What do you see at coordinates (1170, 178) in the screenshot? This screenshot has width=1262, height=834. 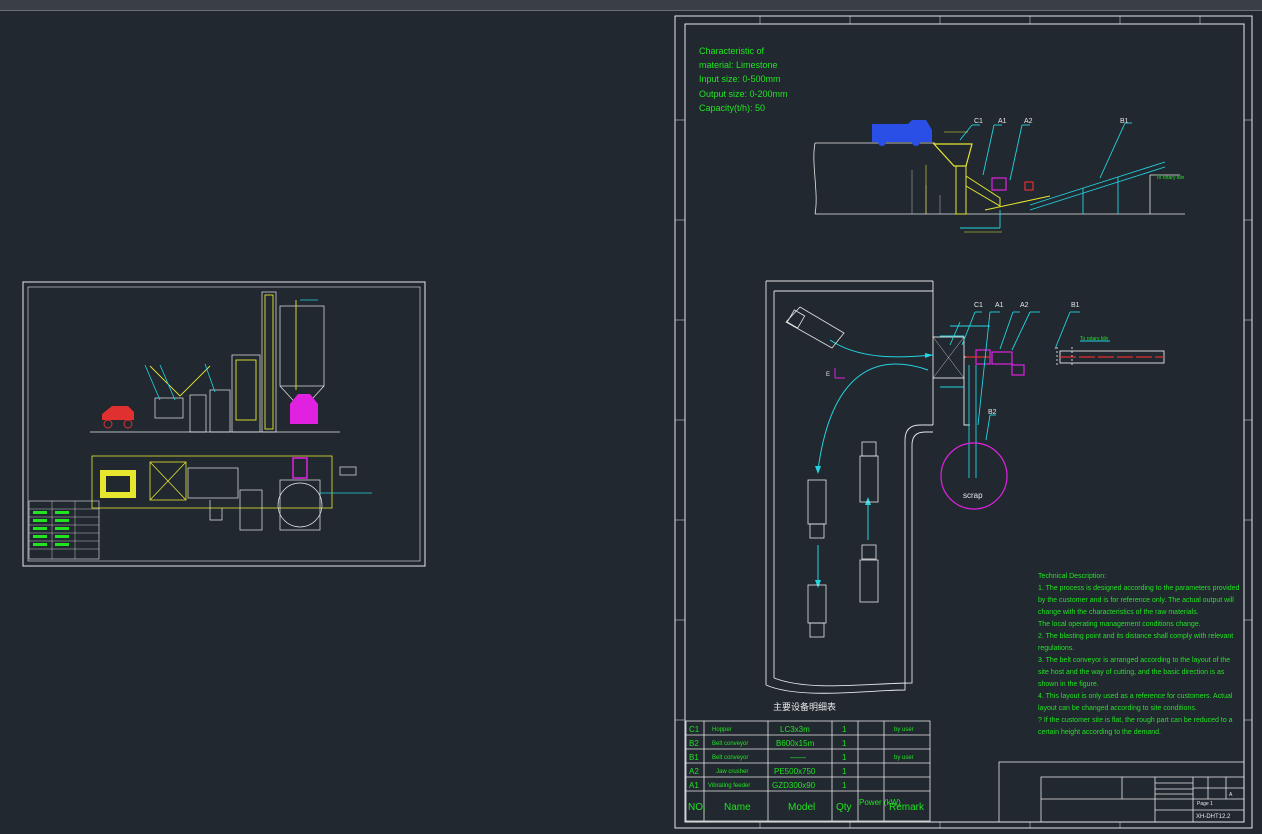 I see `elev-to-rotary-kiln: To rotary kiln` at bounding box center [1170, 178].